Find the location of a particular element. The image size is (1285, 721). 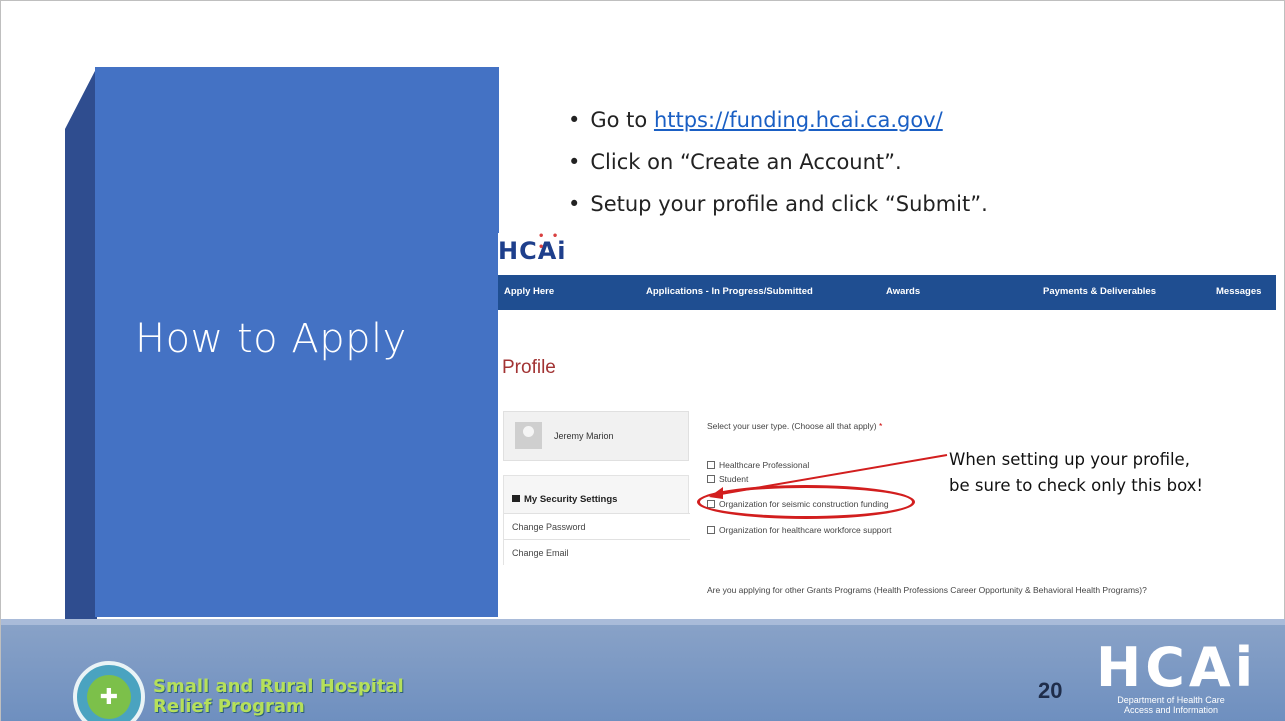

bullet-text: Go to is located at coordinates (622, 120).